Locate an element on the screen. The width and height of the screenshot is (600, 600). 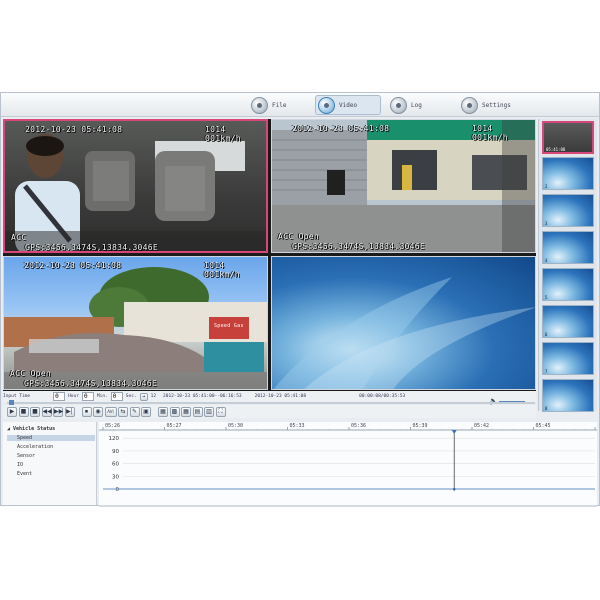
toolbar-video-button: Video is located at coordinates (348, 105).